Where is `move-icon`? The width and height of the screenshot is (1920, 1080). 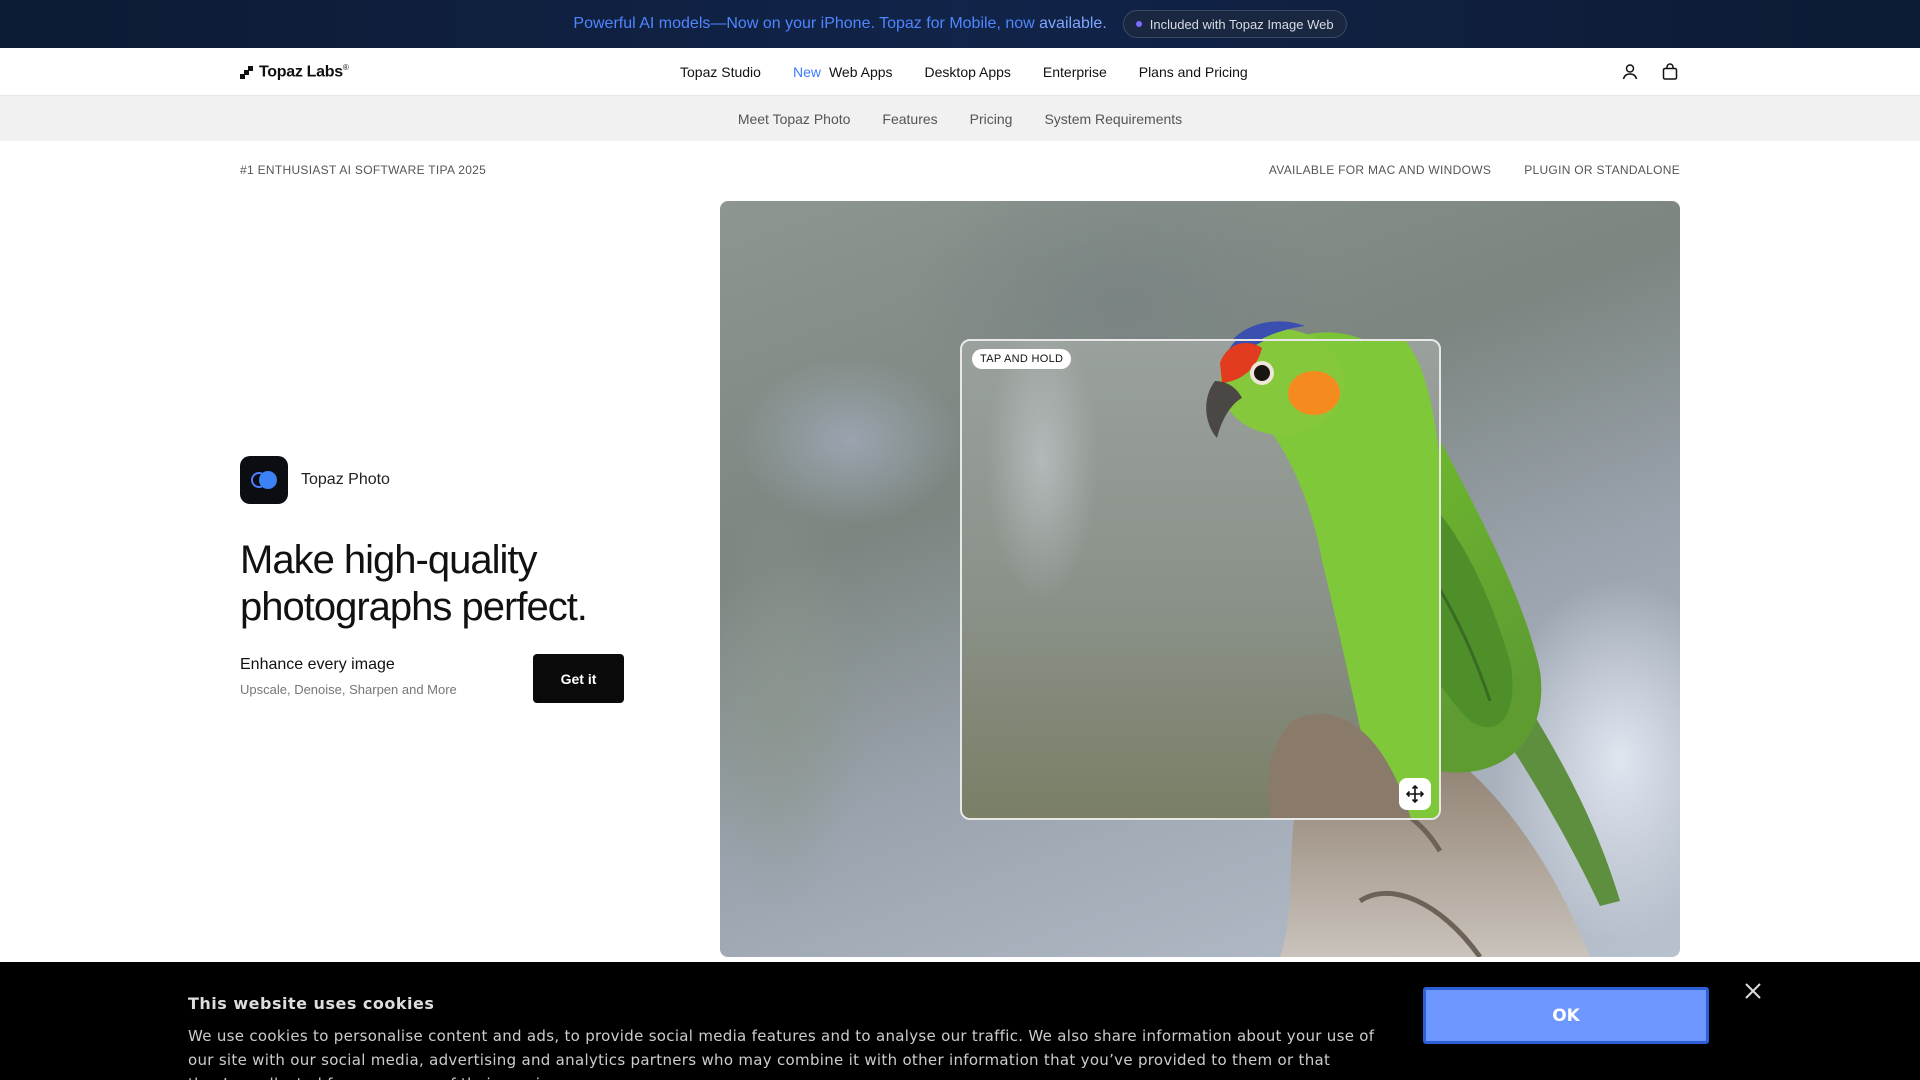
move-icon is located at coordinates (1415, 794).